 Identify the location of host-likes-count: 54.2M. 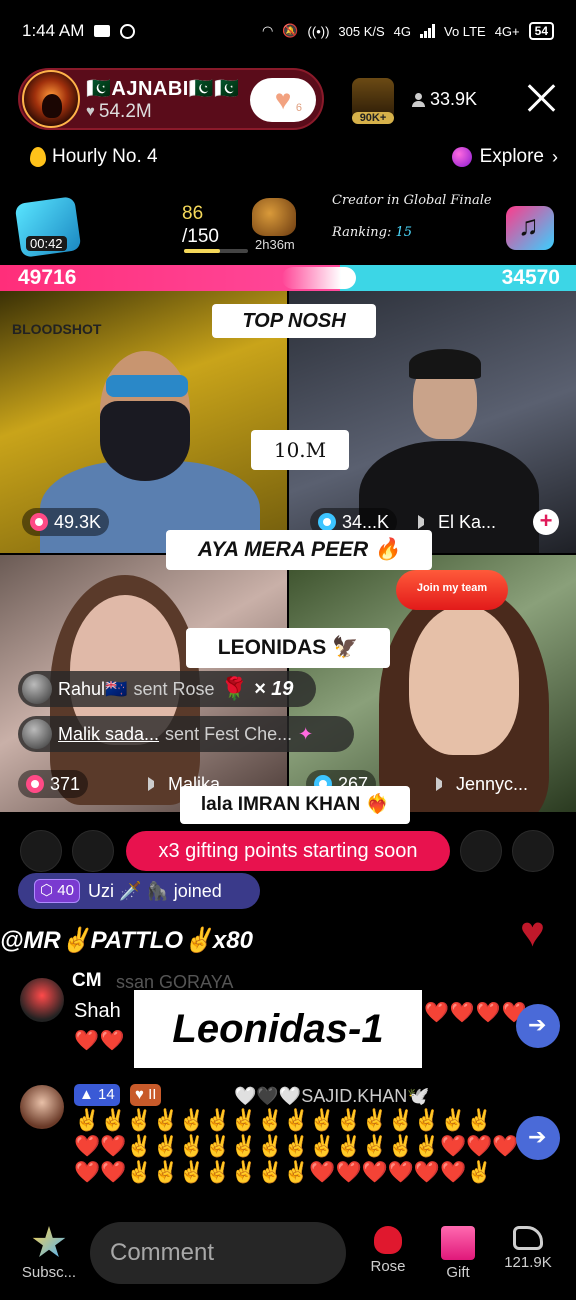
(125, 111).